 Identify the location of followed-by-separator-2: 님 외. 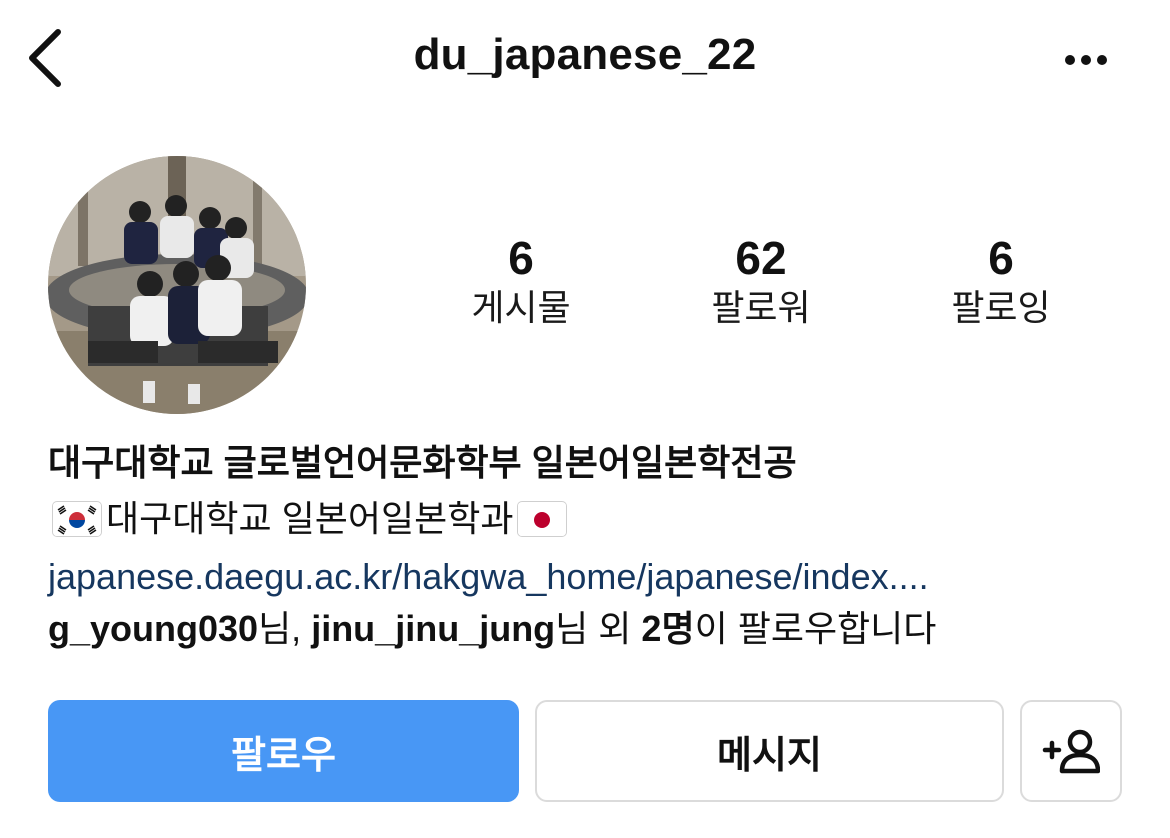
(598, 628).